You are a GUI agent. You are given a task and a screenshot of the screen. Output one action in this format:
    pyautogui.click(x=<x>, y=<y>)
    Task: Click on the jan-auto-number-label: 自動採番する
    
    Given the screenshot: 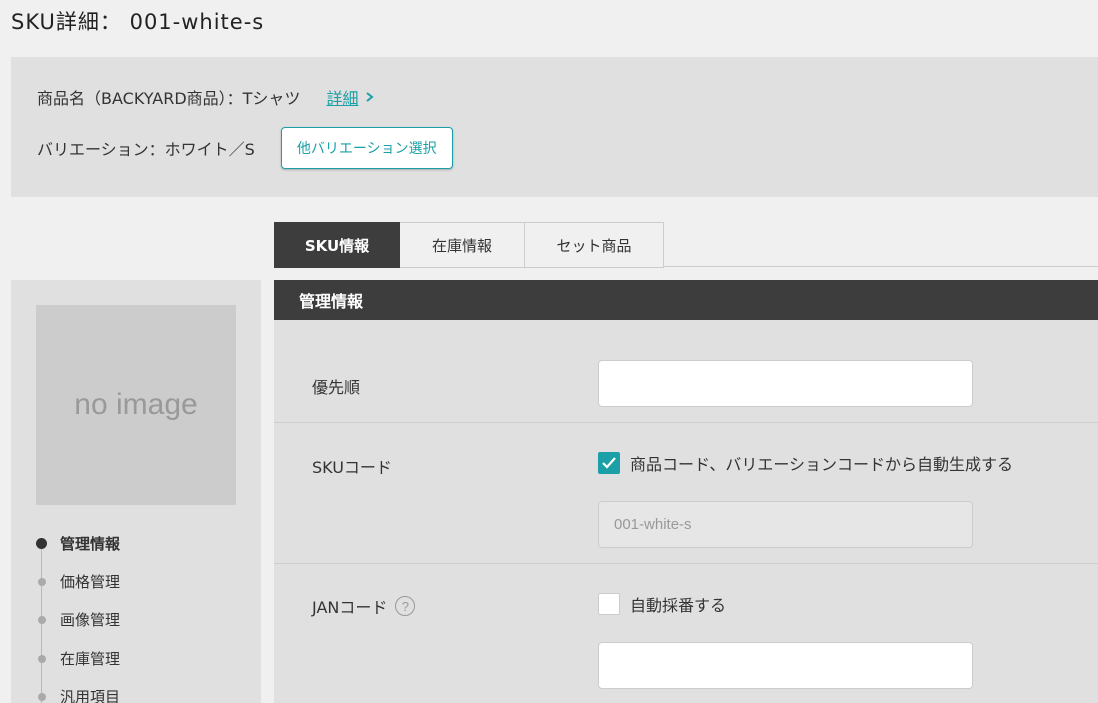 What is the action you would take?
    pyautogui.click(x=678, y=605)
    